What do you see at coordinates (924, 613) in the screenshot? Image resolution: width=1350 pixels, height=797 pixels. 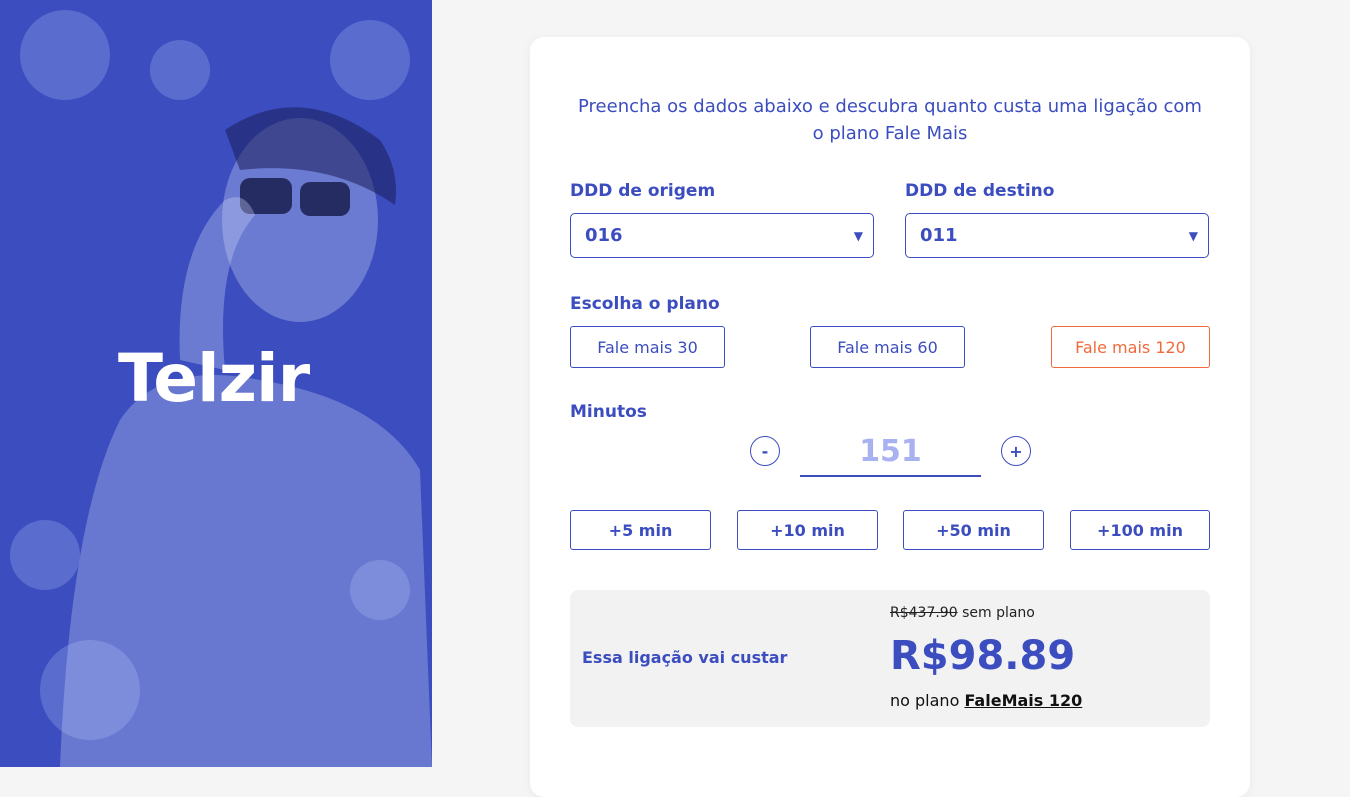 I see `old-price: R$437.90` at bounding box center [924, 613].